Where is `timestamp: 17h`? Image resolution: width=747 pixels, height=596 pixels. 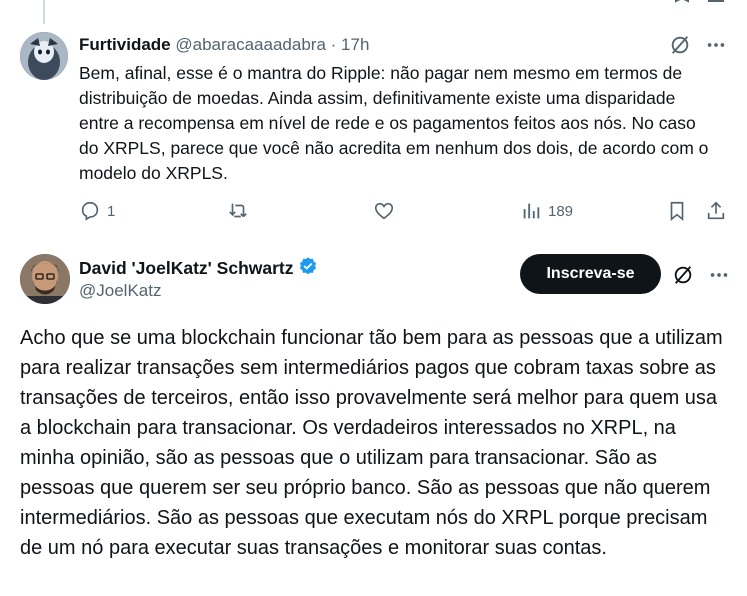 timestamp: 17h is located at coordinates (355, 44).